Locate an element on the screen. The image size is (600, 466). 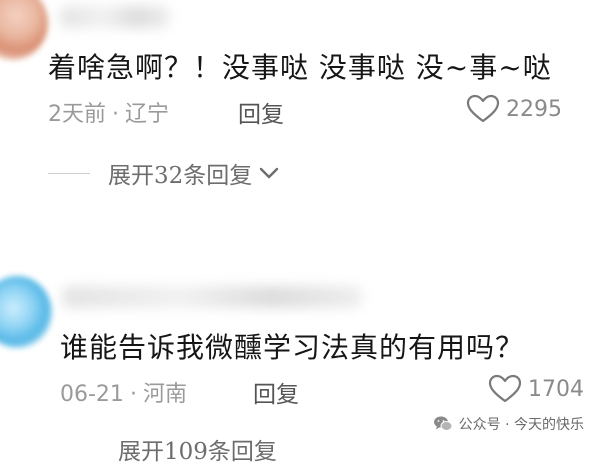
expand-replies-button: 展开32条回复 is located at coordinates (164, 173).